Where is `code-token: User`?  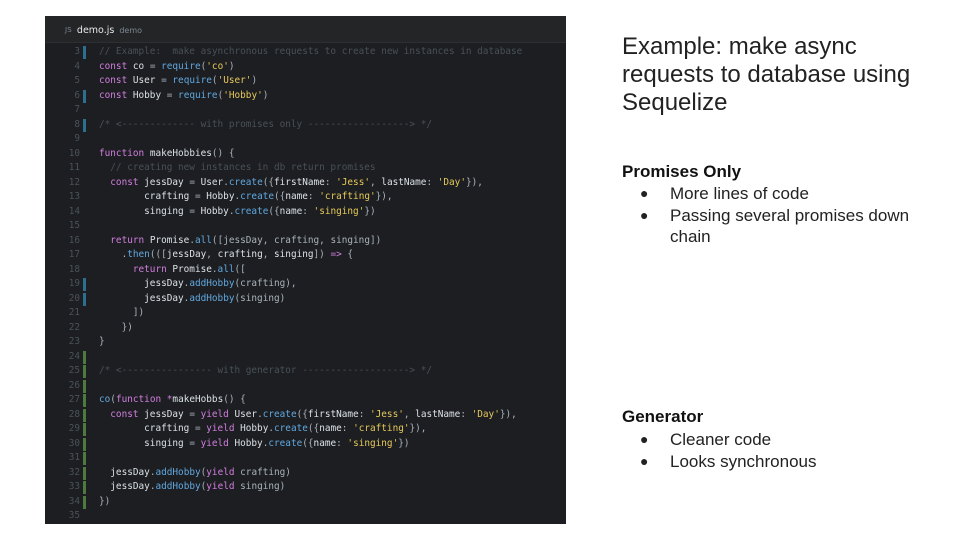 code-token: User is located at coordinates (212, 182).